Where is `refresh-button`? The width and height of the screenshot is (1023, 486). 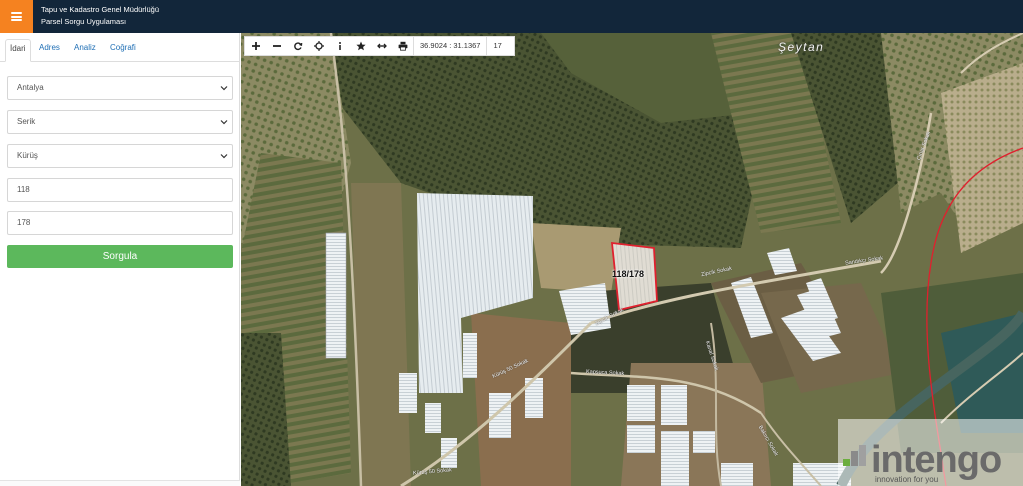 refresh-button is located at coordinates (297, 46).